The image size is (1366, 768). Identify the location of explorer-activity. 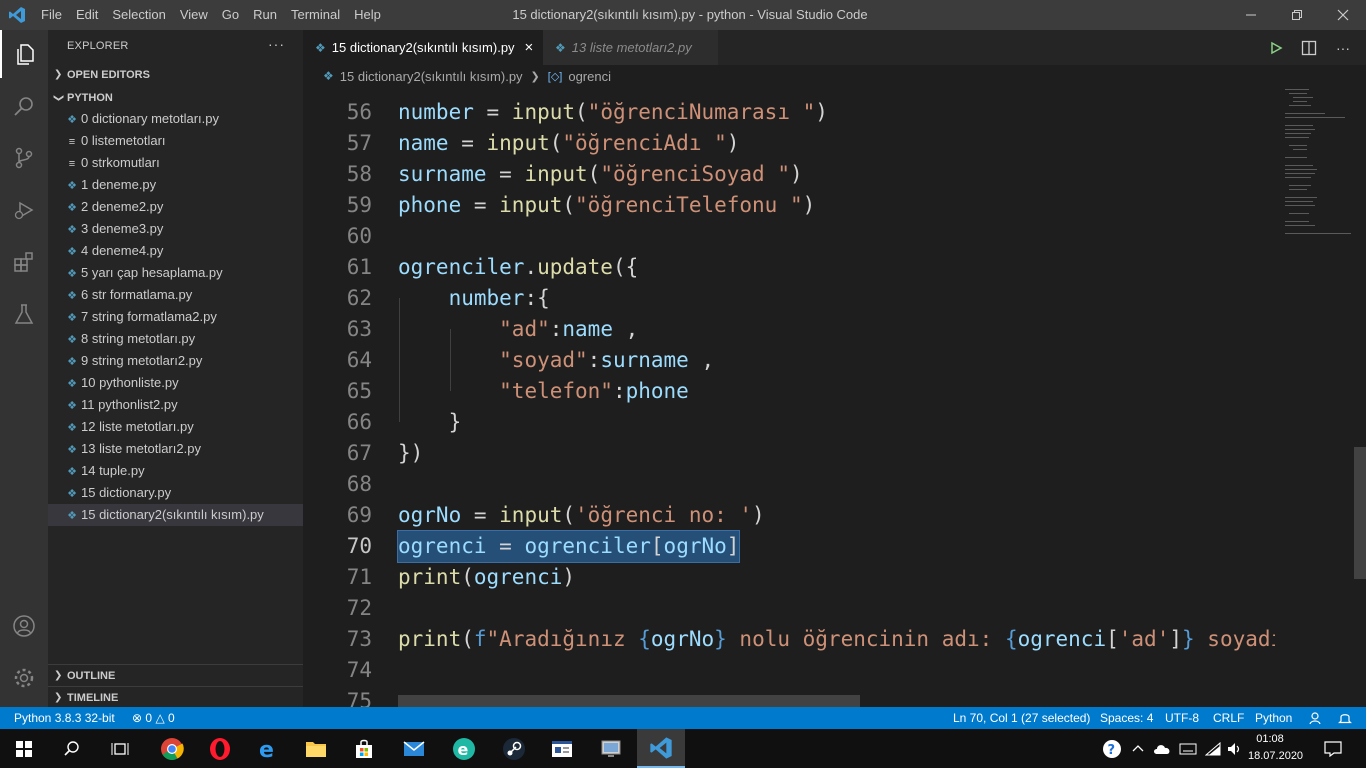
(24, 54).